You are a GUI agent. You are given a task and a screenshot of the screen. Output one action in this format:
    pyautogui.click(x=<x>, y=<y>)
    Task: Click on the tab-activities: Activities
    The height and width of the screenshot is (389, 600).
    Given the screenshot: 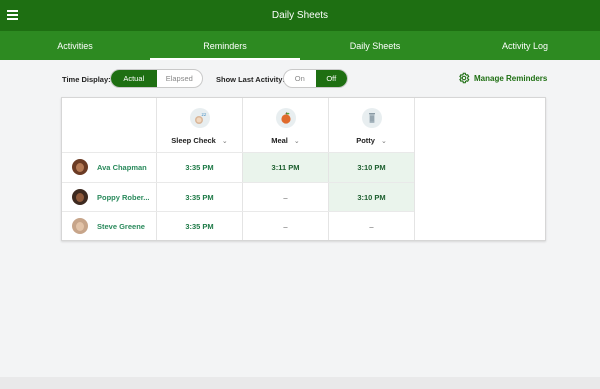 What is the action you would take?
    pyautogui.click(x=75, y=45)
    